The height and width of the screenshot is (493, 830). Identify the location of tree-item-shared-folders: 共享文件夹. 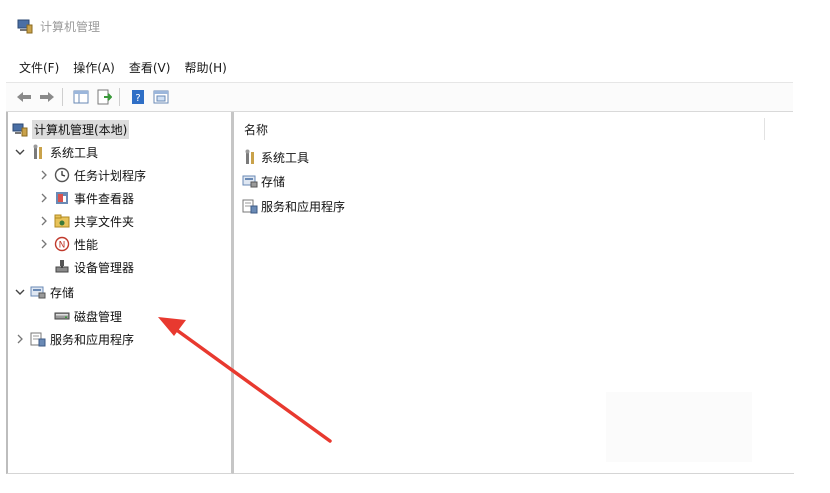
(86, 221).